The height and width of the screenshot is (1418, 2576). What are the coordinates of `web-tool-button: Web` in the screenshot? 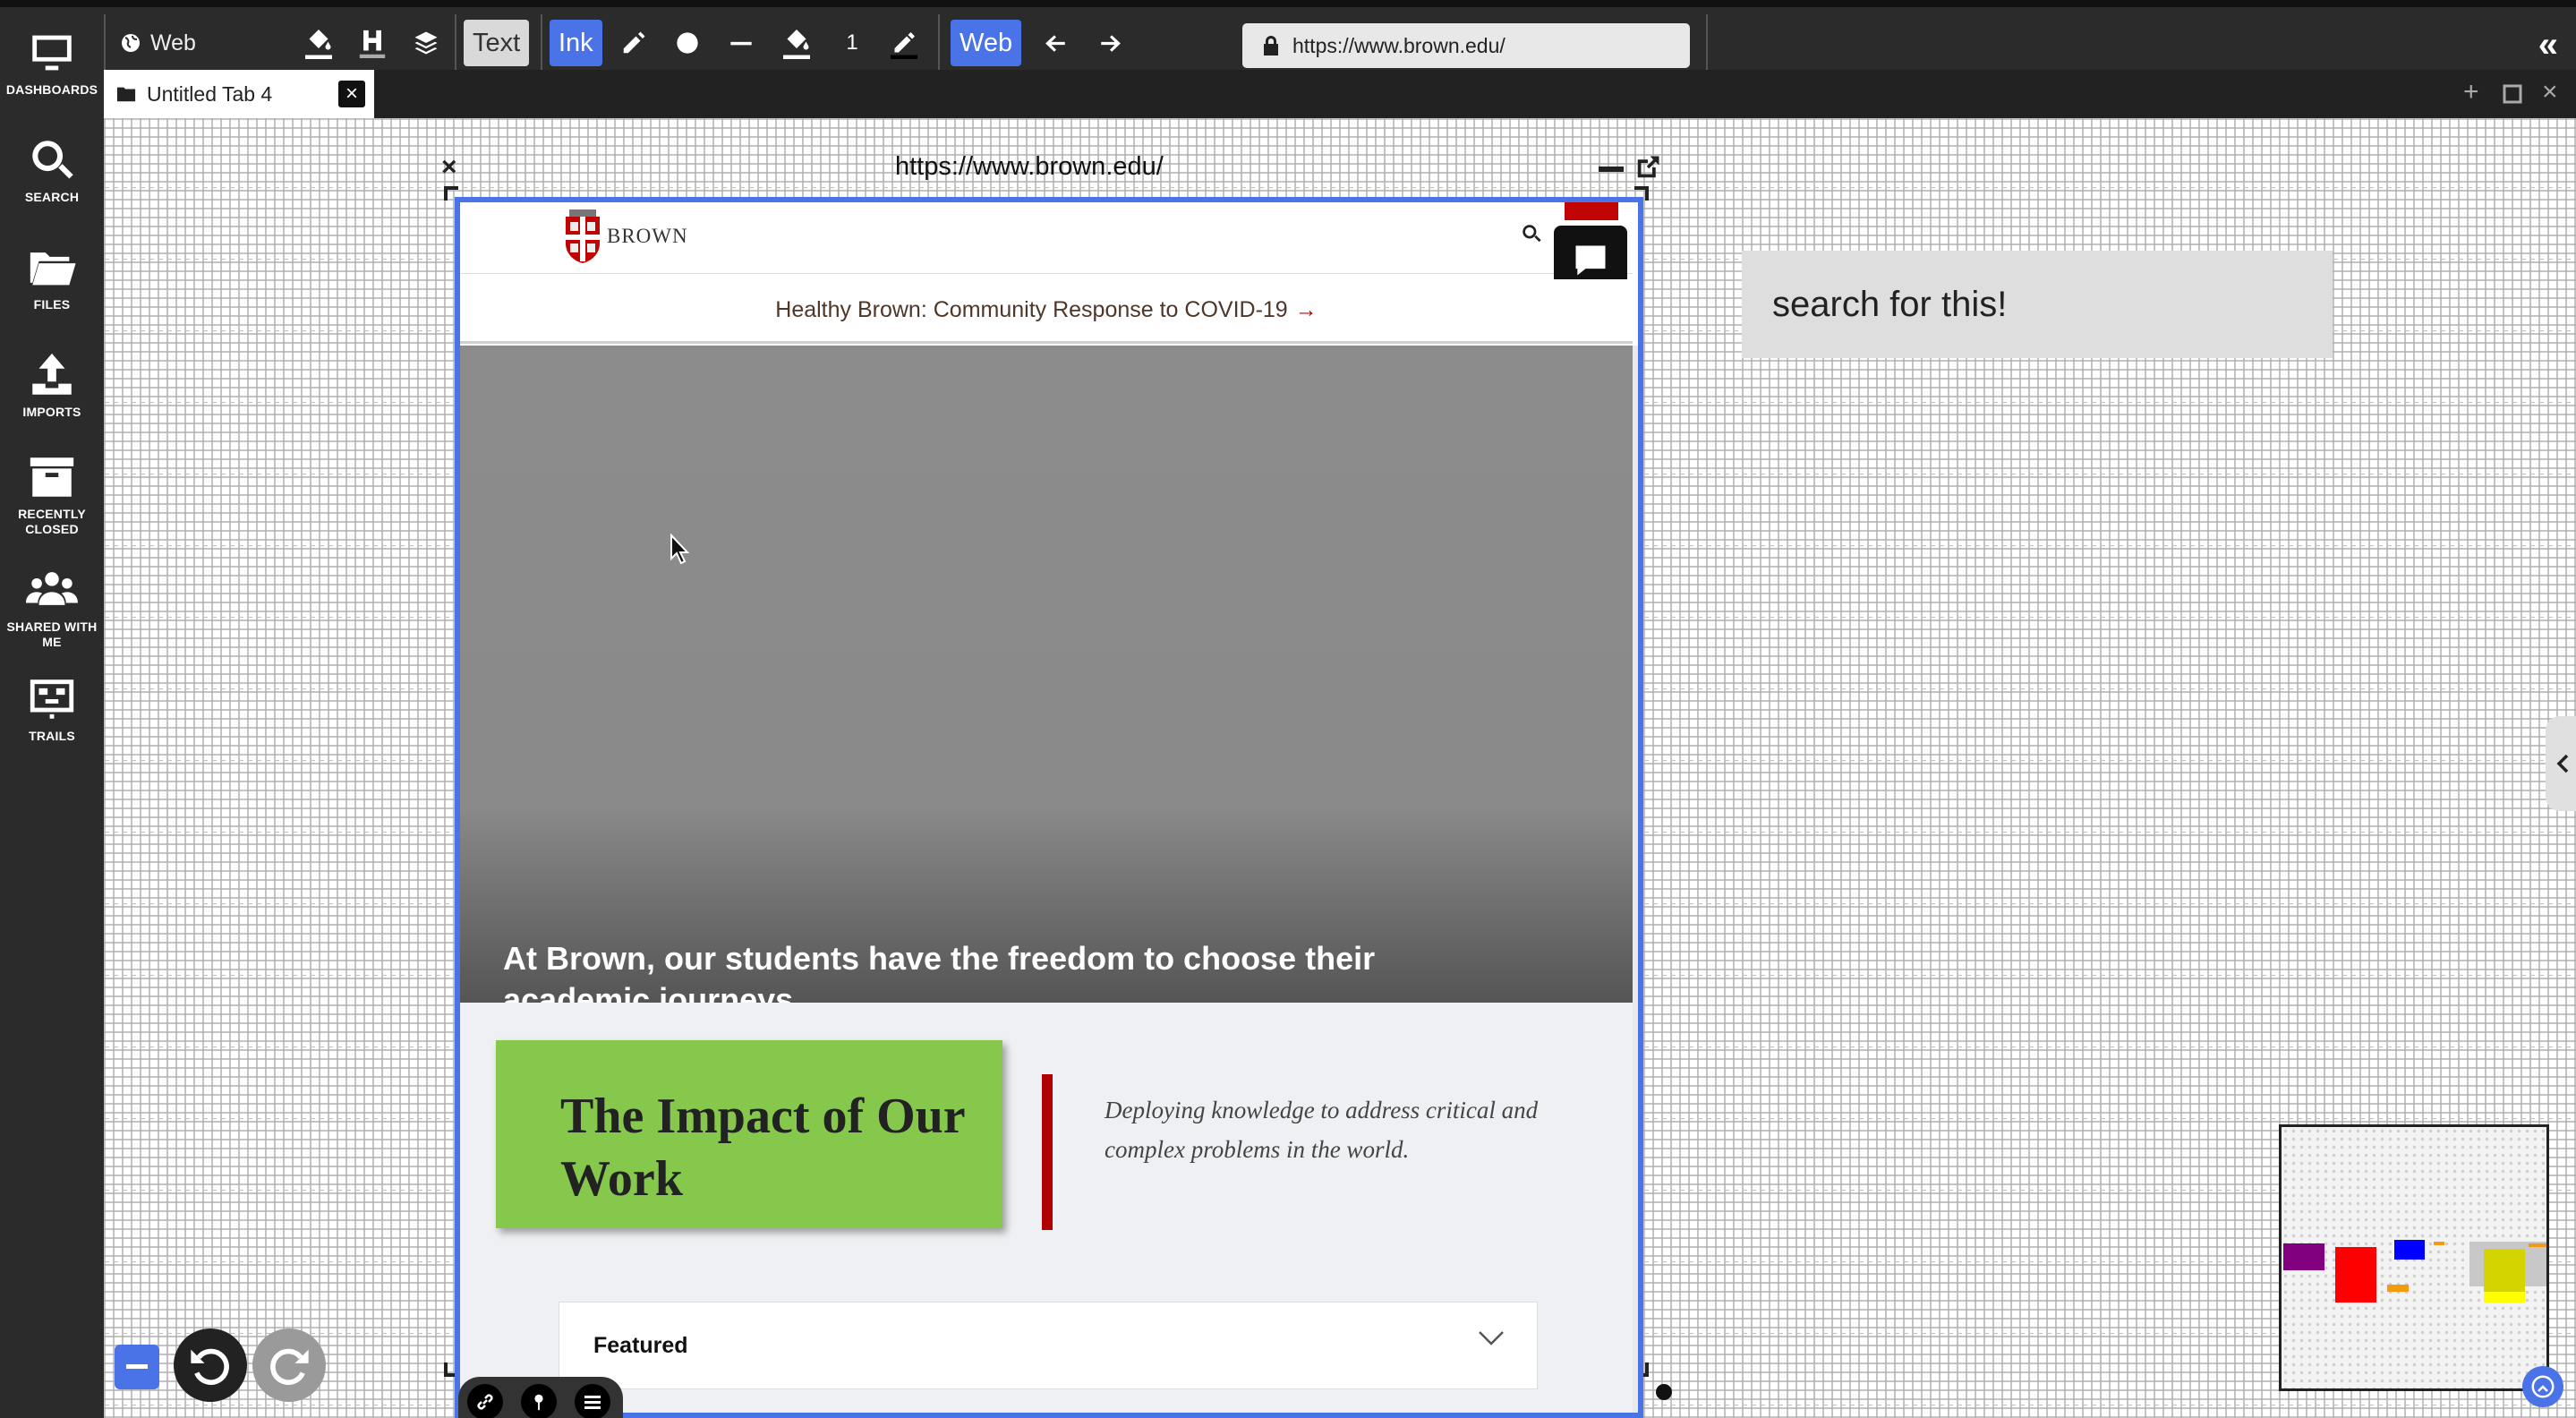 It's located at (986, 43).